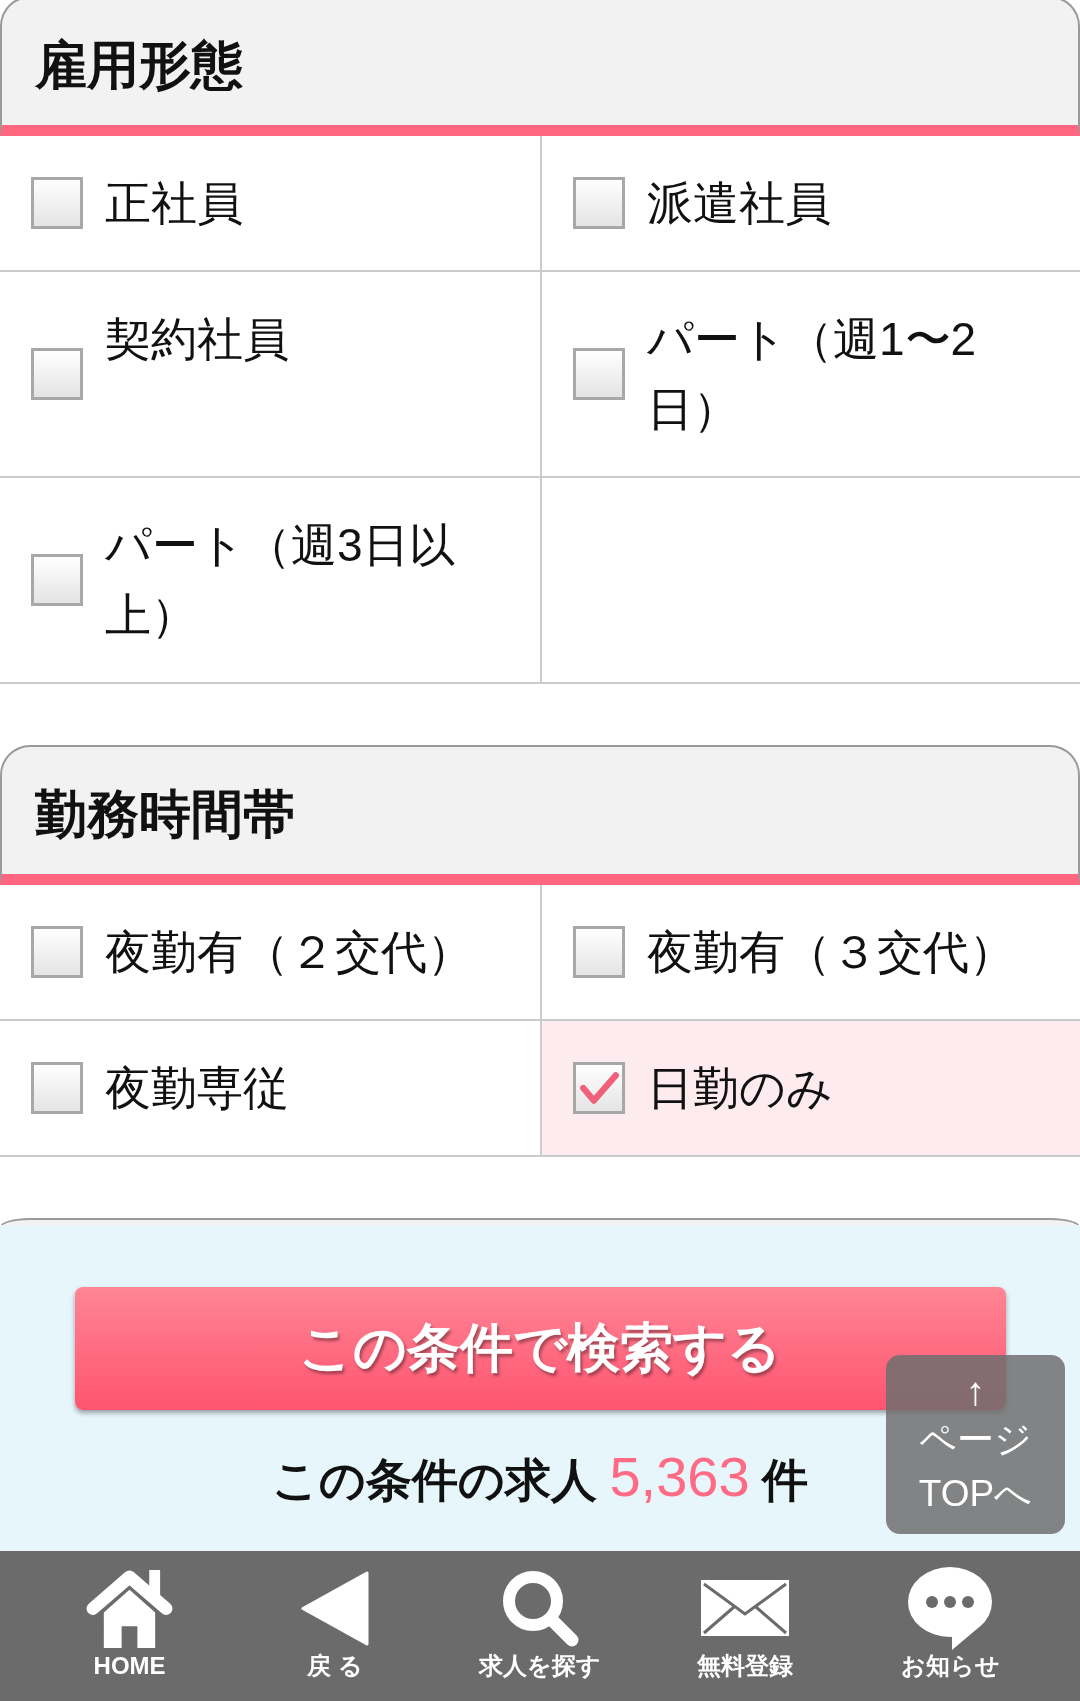 The height and width of the screenshot is (1701, 1080). What do you see at coordinates (130, 1616) in the screenshot?
I see `nav-button: HOME` at bounding box center [130, 1616].